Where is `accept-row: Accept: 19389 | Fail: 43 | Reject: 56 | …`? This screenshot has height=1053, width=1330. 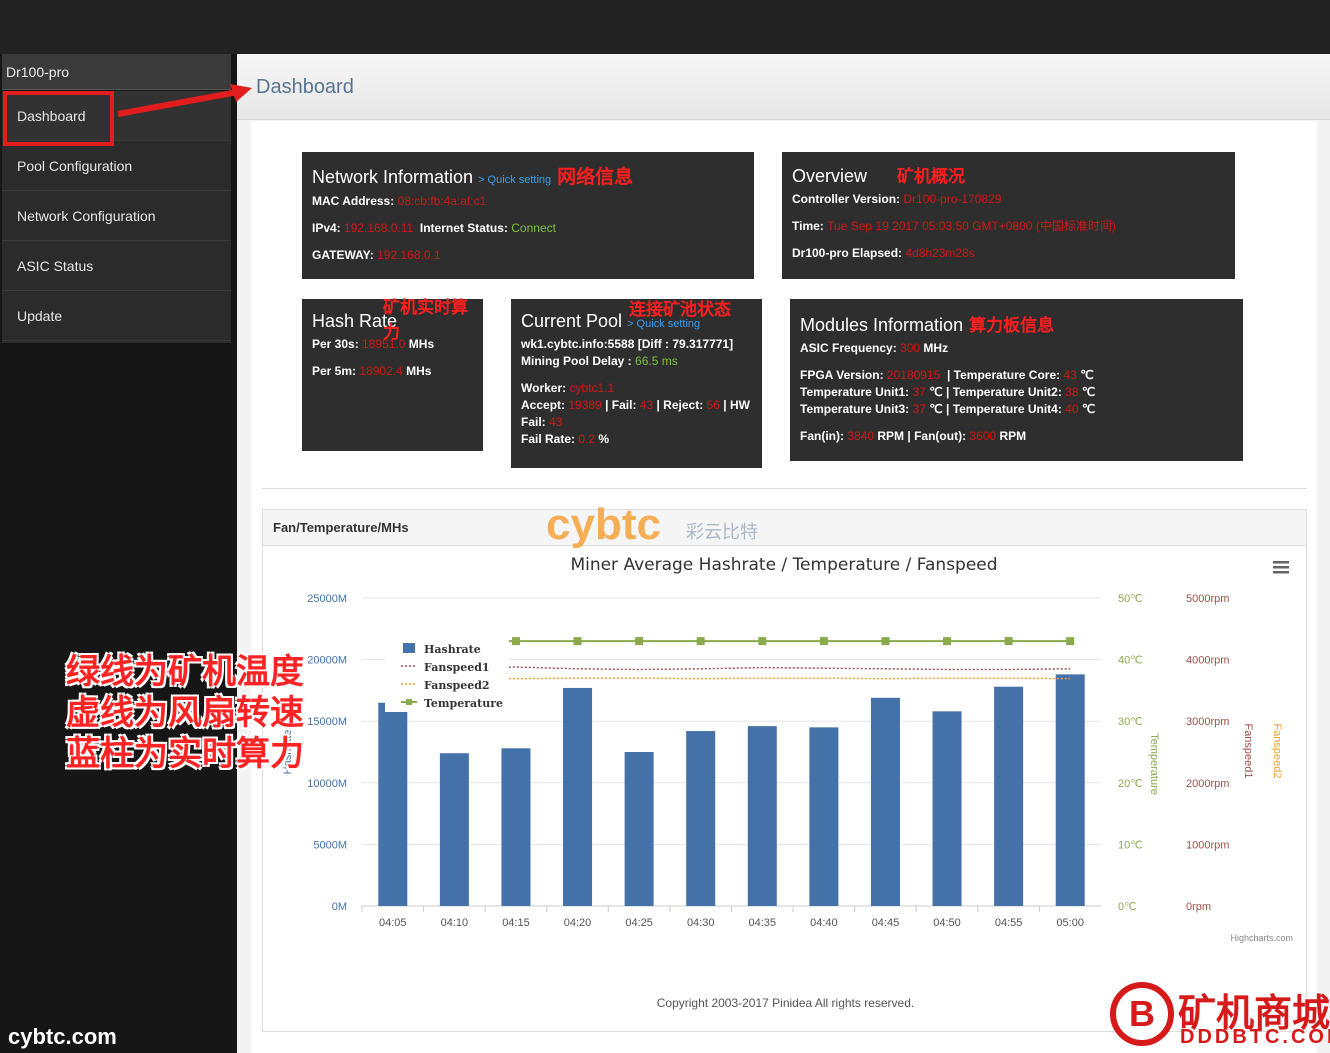
accept-row: Accept: 19389 | Fail: 43 | Reject: 56 | … is located at coordinates (636, 405).